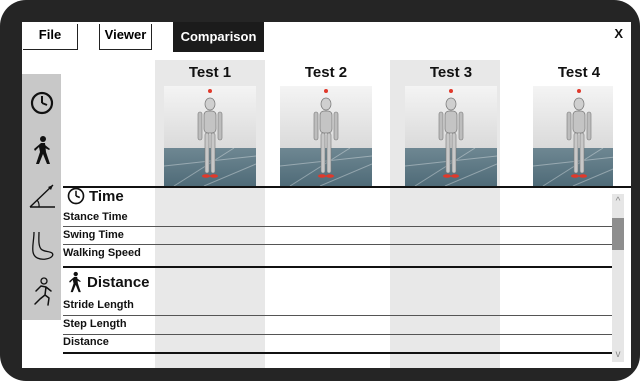 Image resolution: width=640 pixels, height=381 pixels. Describe the element at coordinates (618, 354) in the screenshot. I see `scroll-down-arrow: v` at that location.